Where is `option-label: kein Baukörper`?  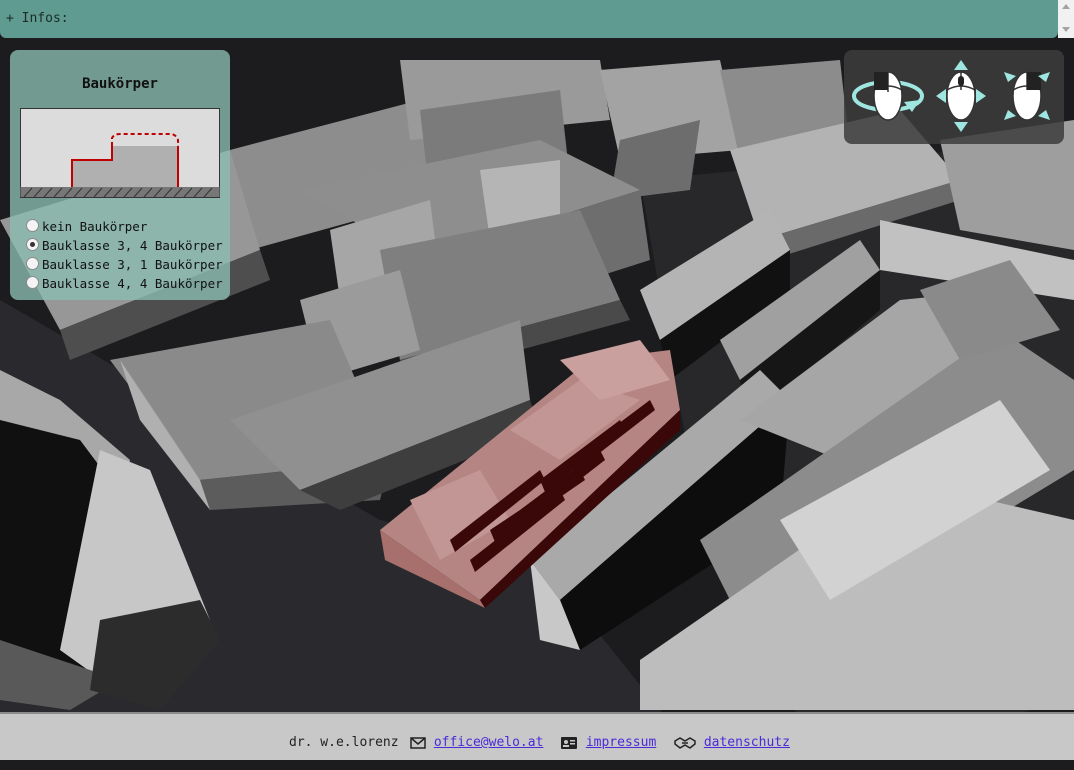 option-label: kein Baukörper is located at coordinates (95, 226).